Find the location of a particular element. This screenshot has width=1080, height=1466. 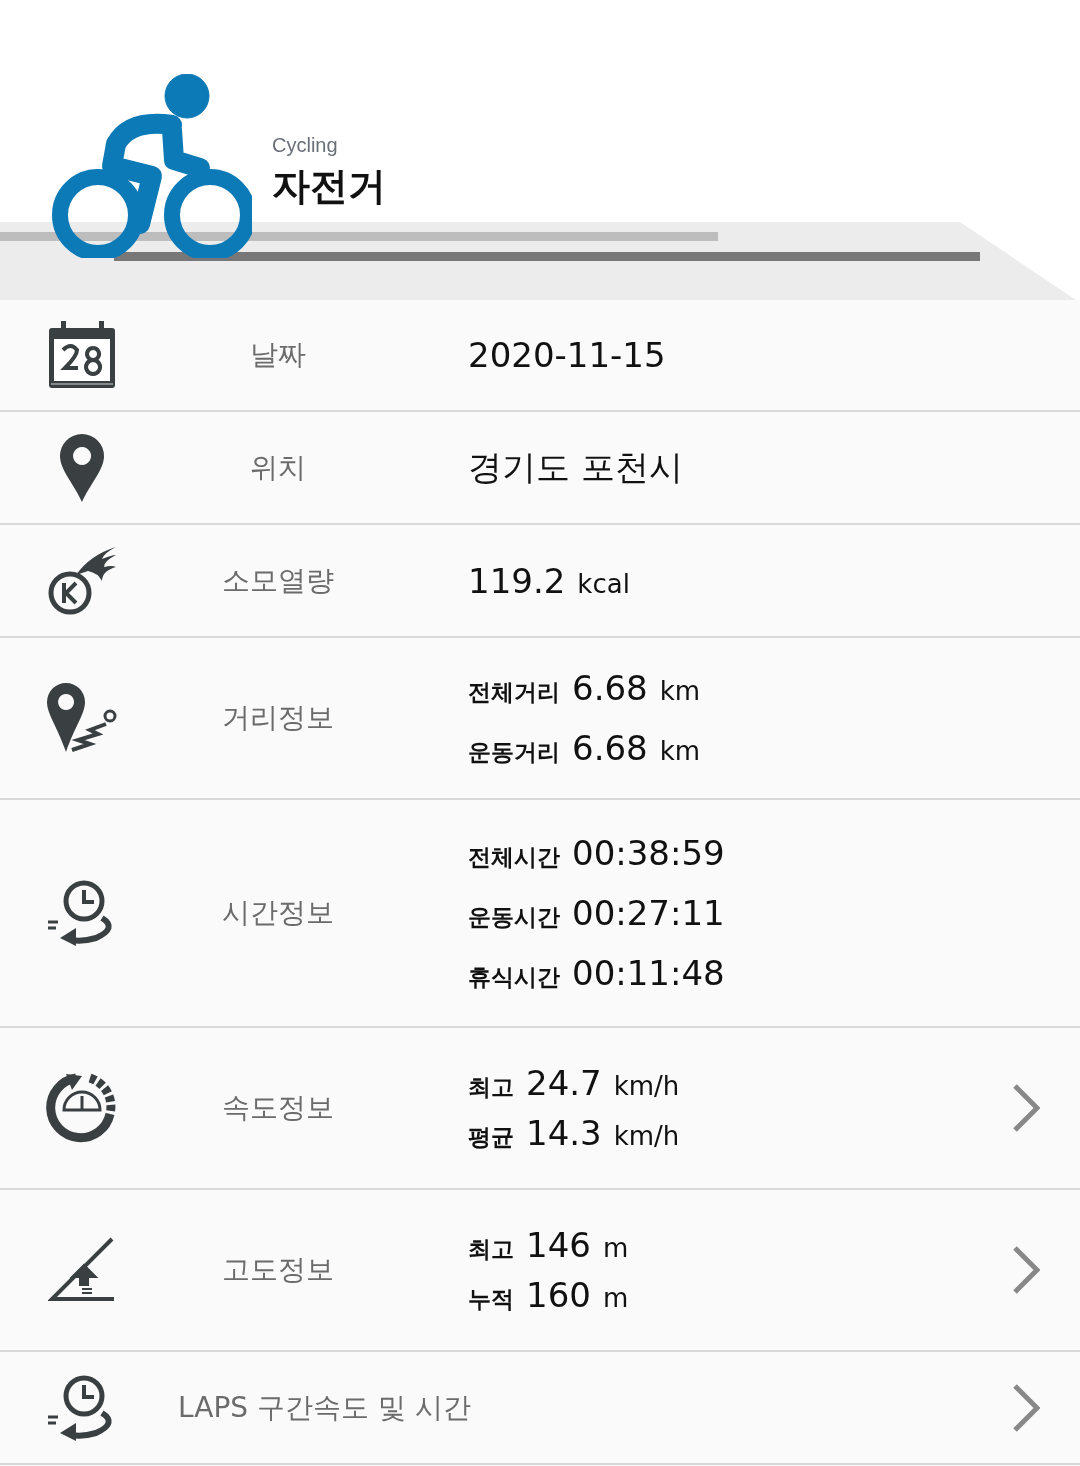

stat-label: 시간정보 is located at coordinates (278, 913).